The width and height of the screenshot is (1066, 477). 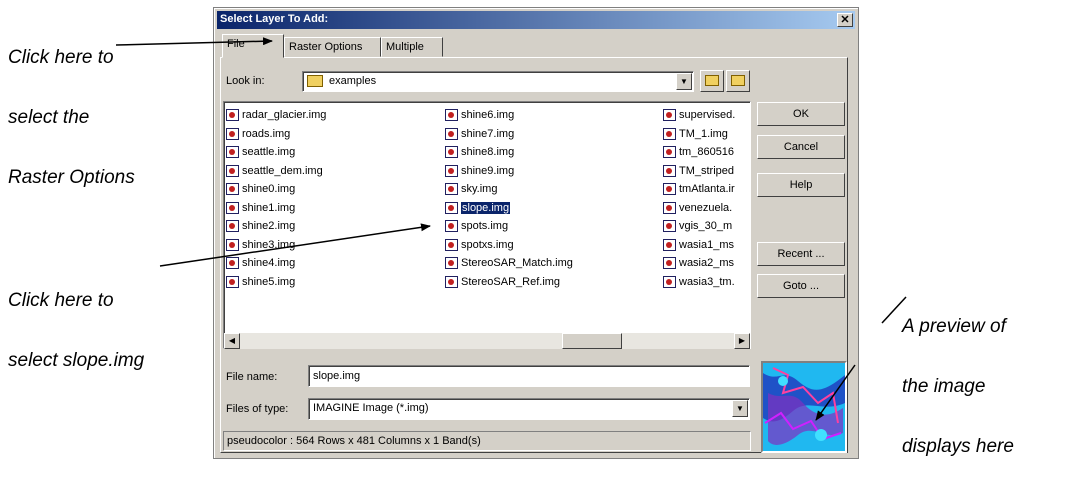 What do you see at coordinates (705, 208) in the screenshot?
I see `list-item: venezuela.` at bounding box center [705, 208].